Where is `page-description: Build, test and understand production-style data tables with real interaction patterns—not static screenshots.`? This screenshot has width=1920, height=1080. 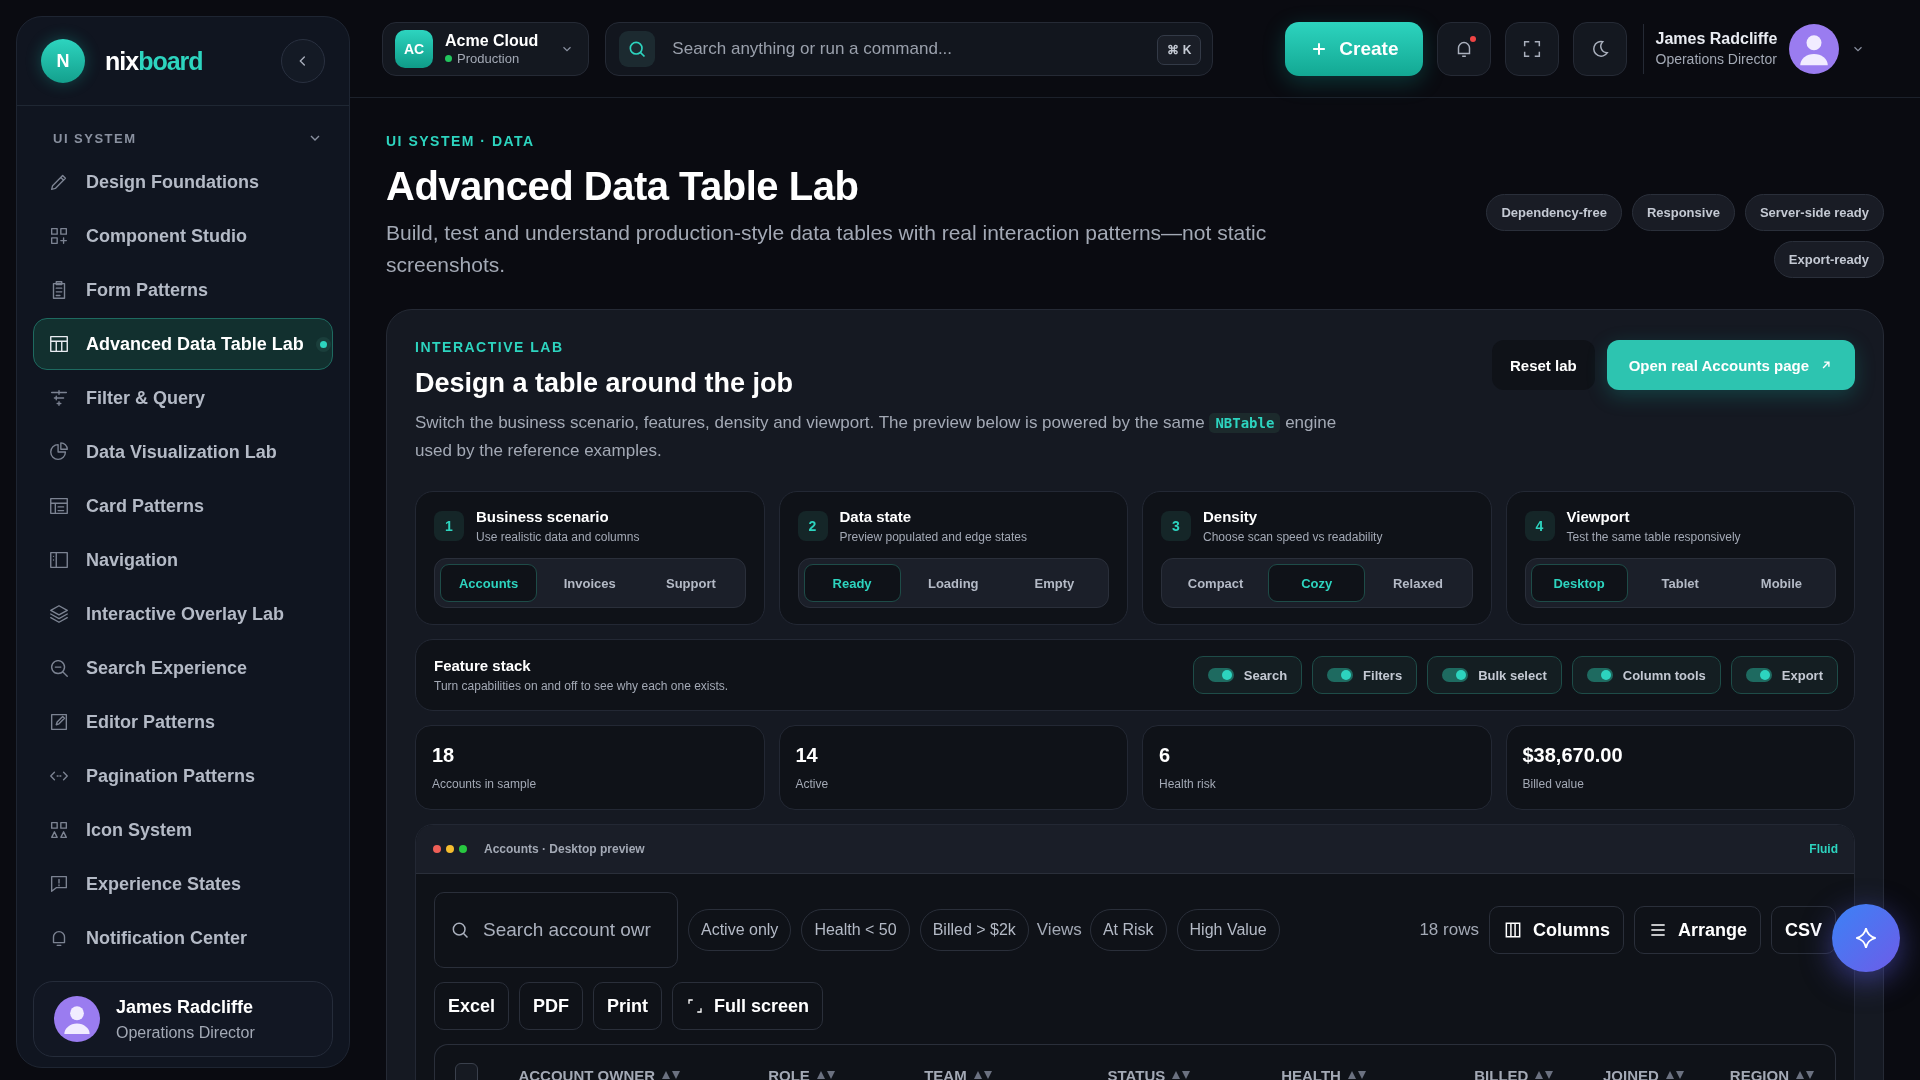 page-description: Build, test and understand production-style data tables with real interaction patterns—not static screenshots. is located at coordinates (827, 249).